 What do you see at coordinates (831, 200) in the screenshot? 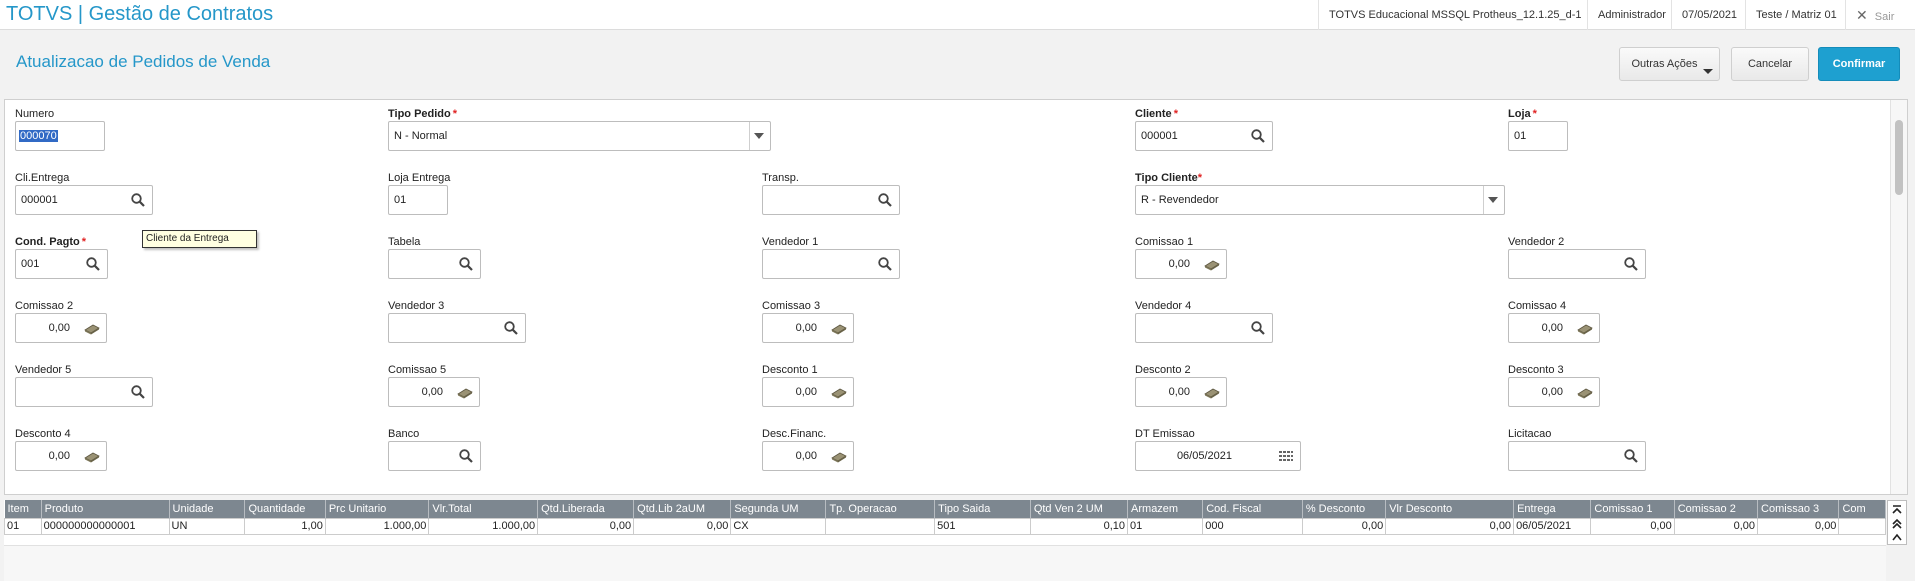
I see `transp-input` at bounding box center [831, 200].